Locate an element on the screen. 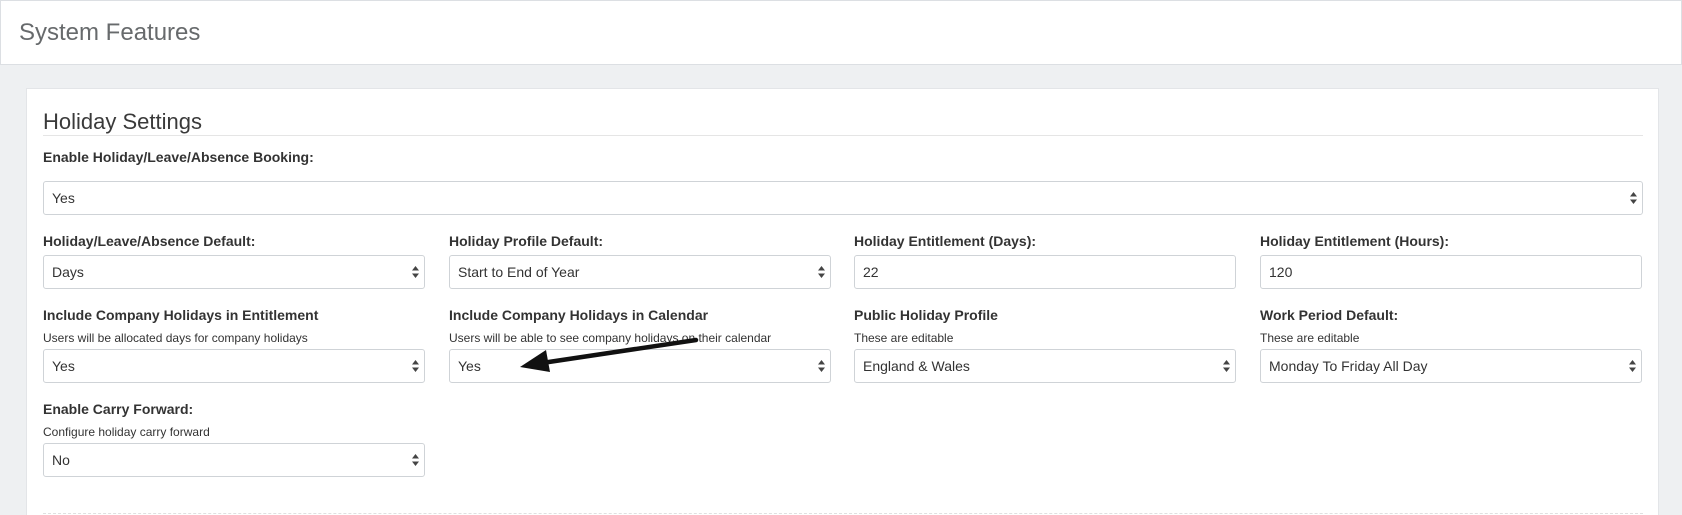 The image size is (1682, 515). carry-forward-value: No is located at coordinates (61, 460).